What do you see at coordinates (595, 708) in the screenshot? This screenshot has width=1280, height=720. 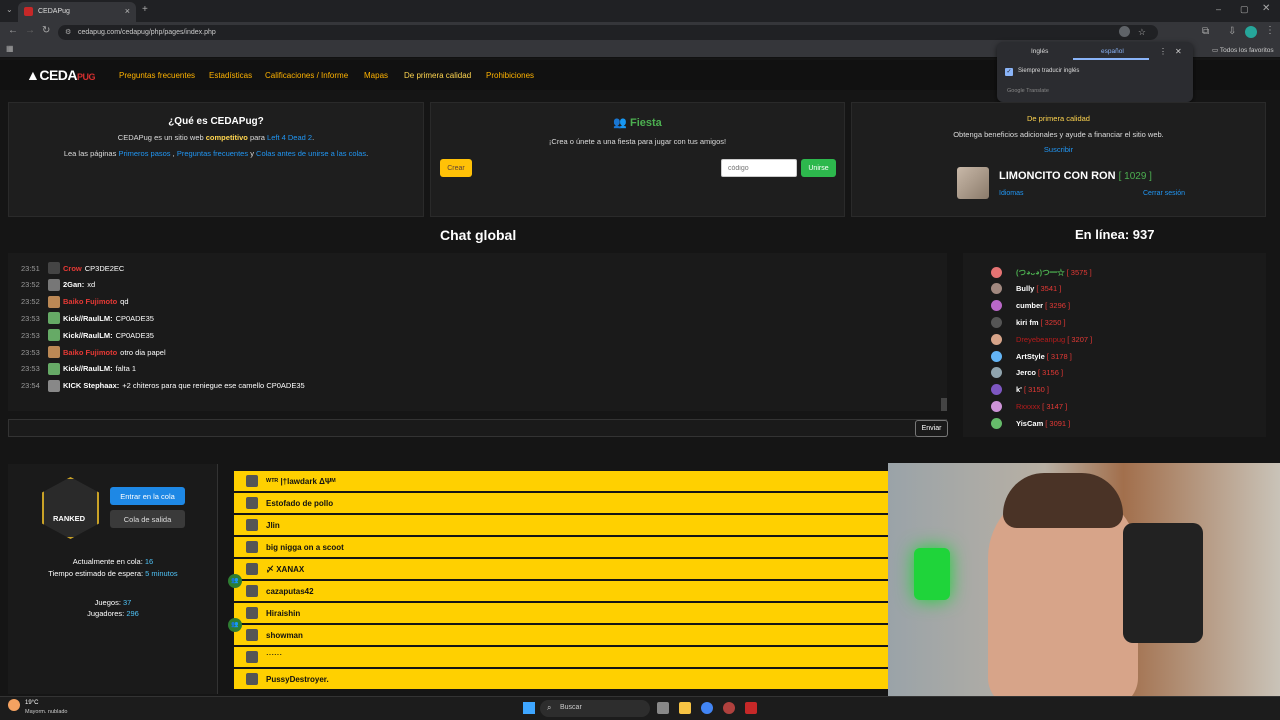 I see `taskbar-search: ⌕ Buscar` at bounding box center [595, 708].